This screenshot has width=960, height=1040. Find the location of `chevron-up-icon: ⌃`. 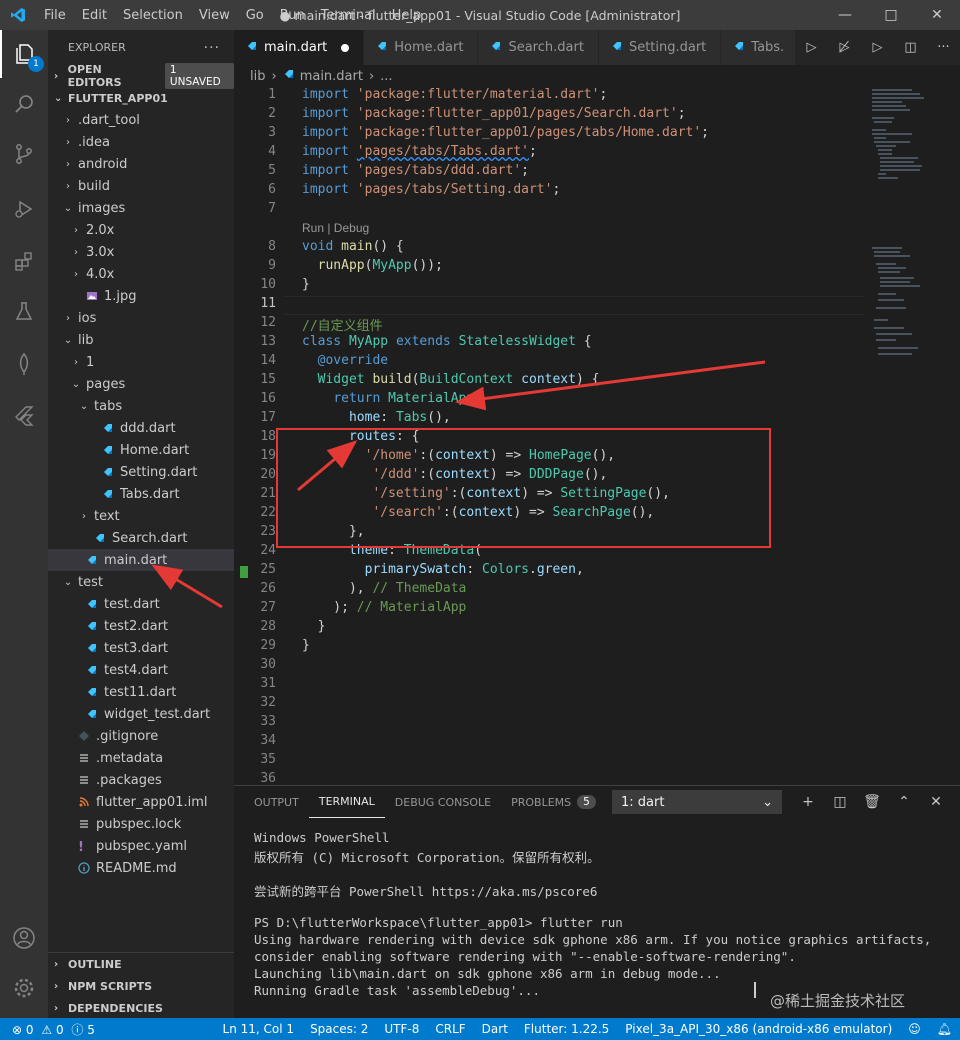

chevron-up-icon: ⌃ is located at coordinates (904, 802).